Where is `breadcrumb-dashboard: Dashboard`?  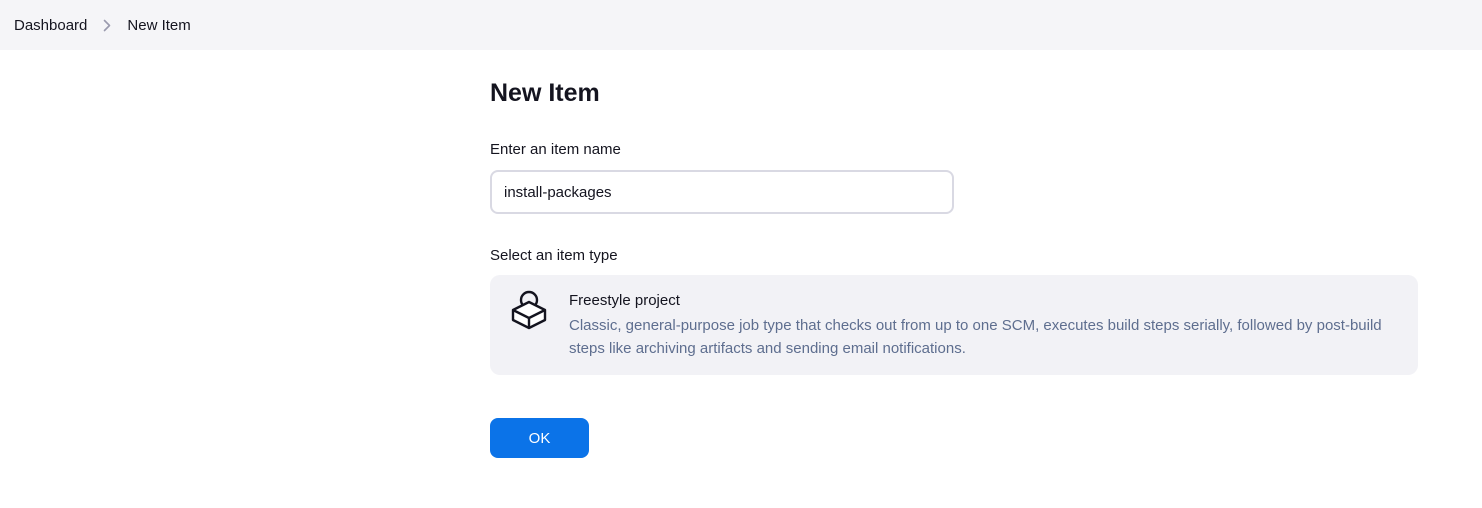
breadcrumb-dashboard: Dashboard is located at coordinates (50, 25).